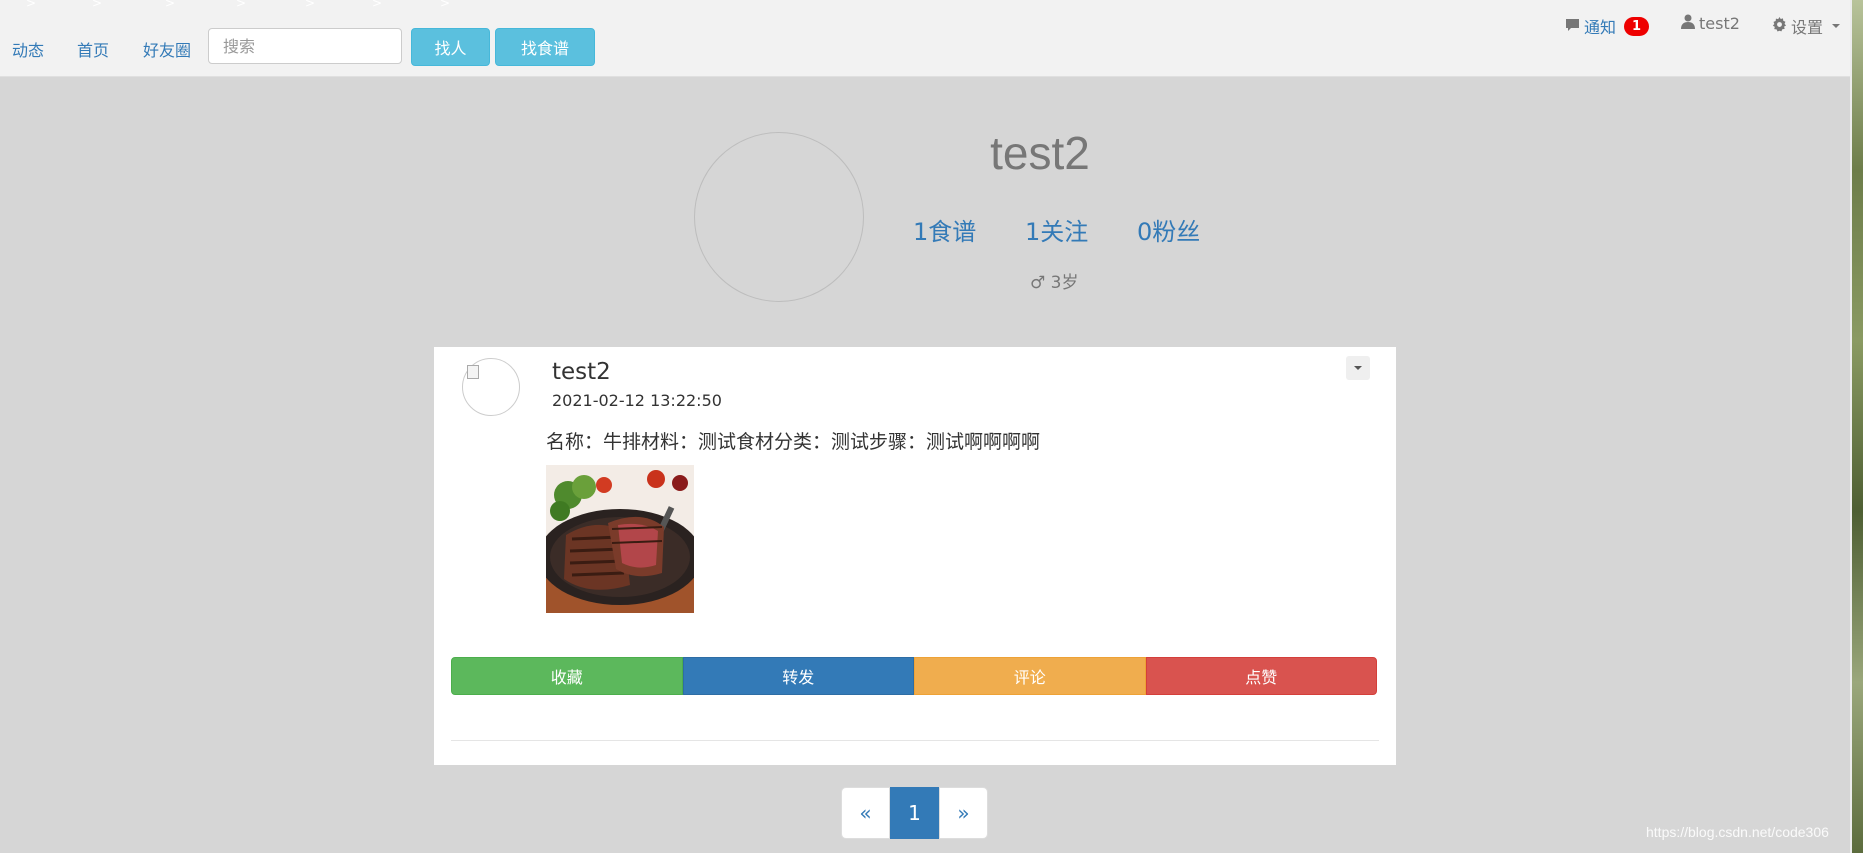  What do you see at coordinates (545, 47) in the screenshot?
I see `find-recipe-button: 找食谱` at bounding box center [545, 47].